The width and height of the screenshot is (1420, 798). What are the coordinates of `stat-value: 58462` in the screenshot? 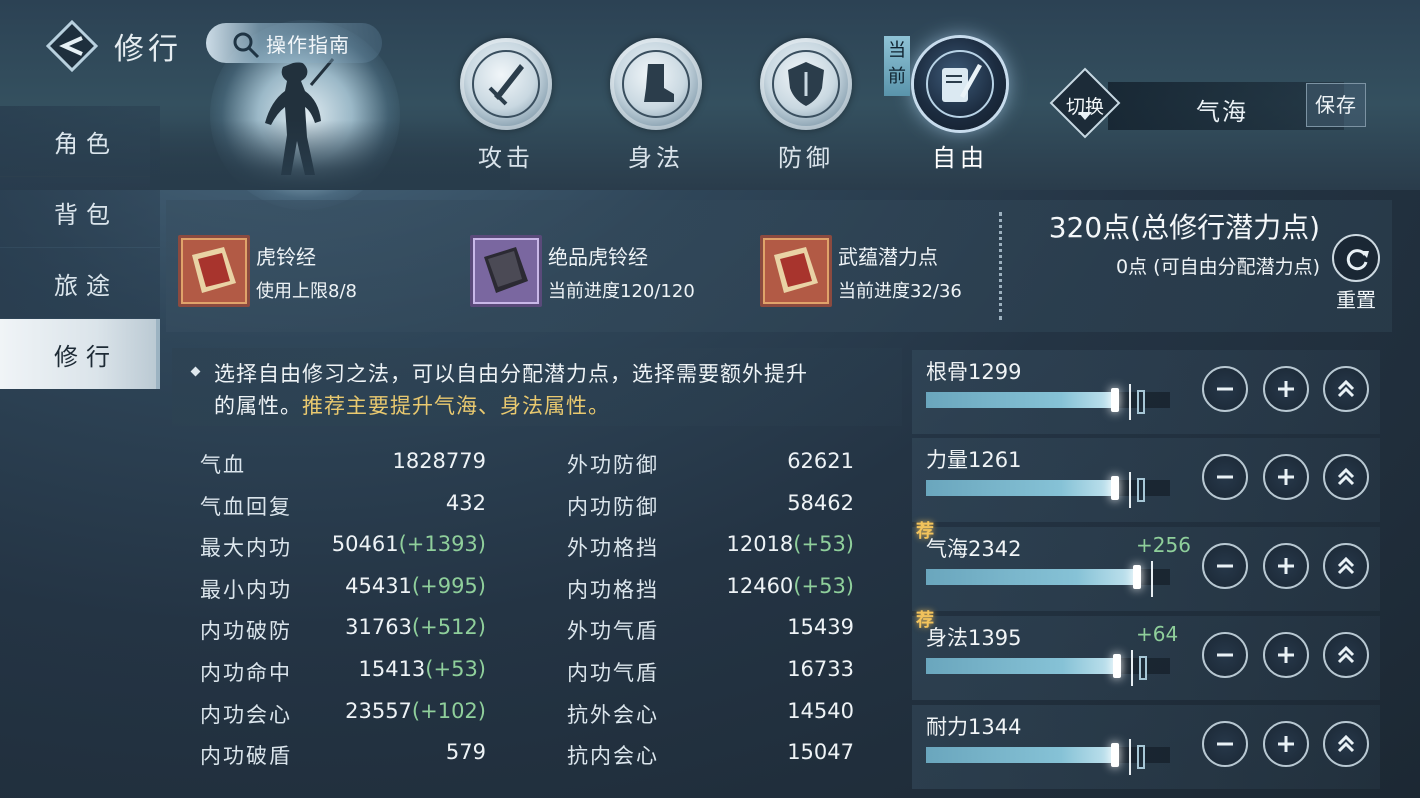 It's located at (820, 502).